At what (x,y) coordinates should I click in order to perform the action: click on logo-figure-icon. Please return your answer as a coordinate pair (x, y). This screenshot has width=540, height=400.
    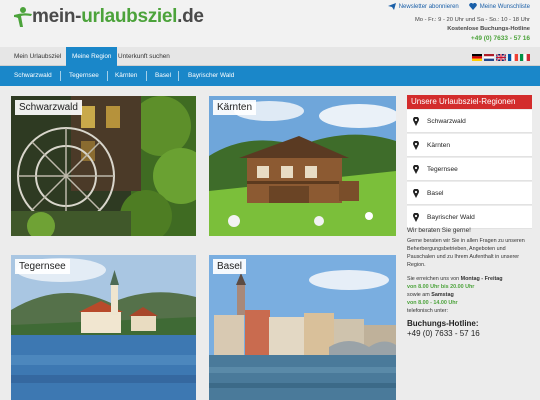
    Looking at the image, I should click on (23, 17).